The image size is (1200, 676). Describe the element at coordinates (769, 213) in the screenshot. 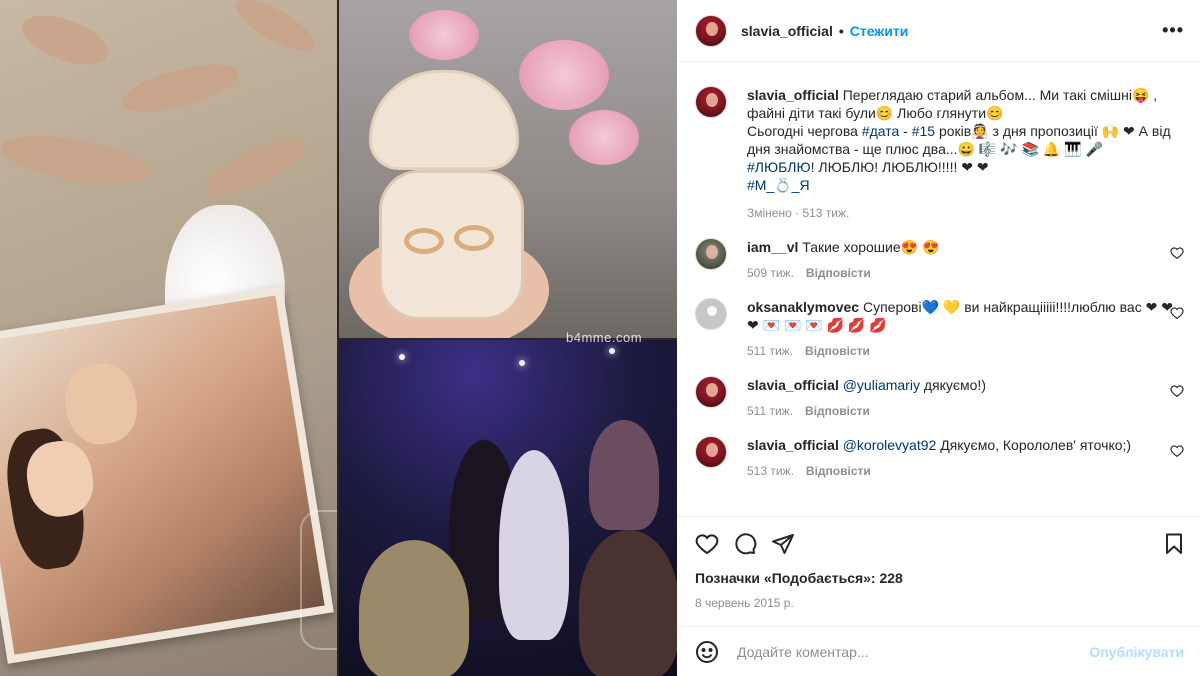

I see `edited-label: Змінено` at that location.